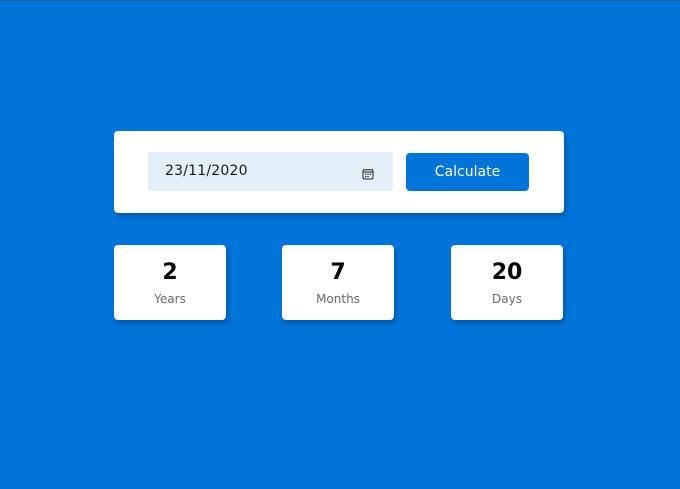 This screenshot has width=680, height=489. I want to click on days-label: Days, so click(507, 299).